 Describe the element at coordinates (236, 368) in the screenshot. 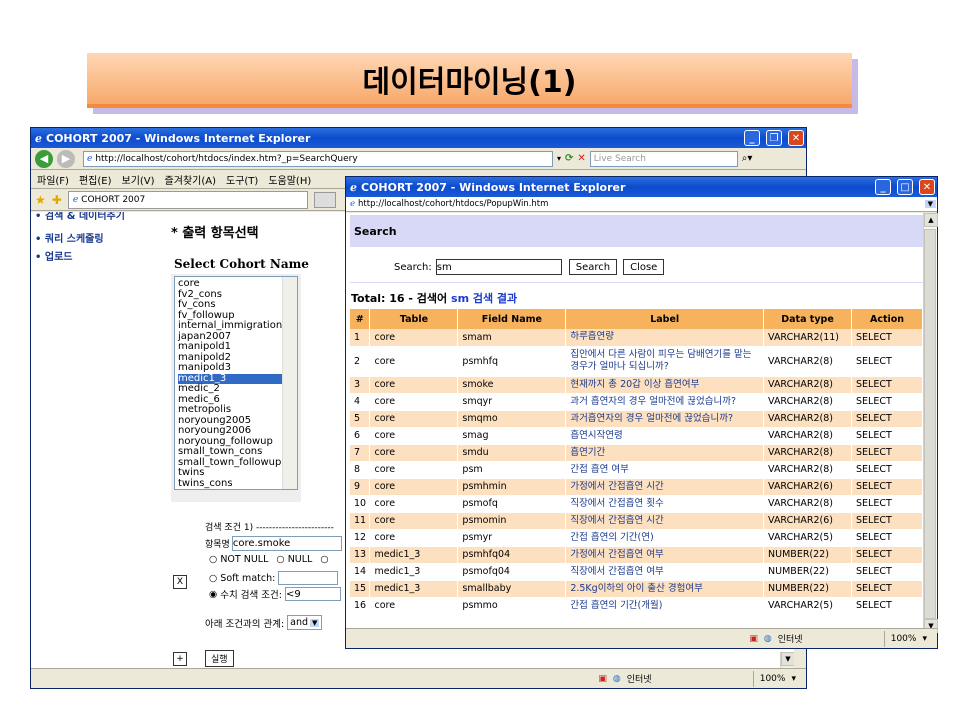

I see `cohort-option: manipold3` at that location.